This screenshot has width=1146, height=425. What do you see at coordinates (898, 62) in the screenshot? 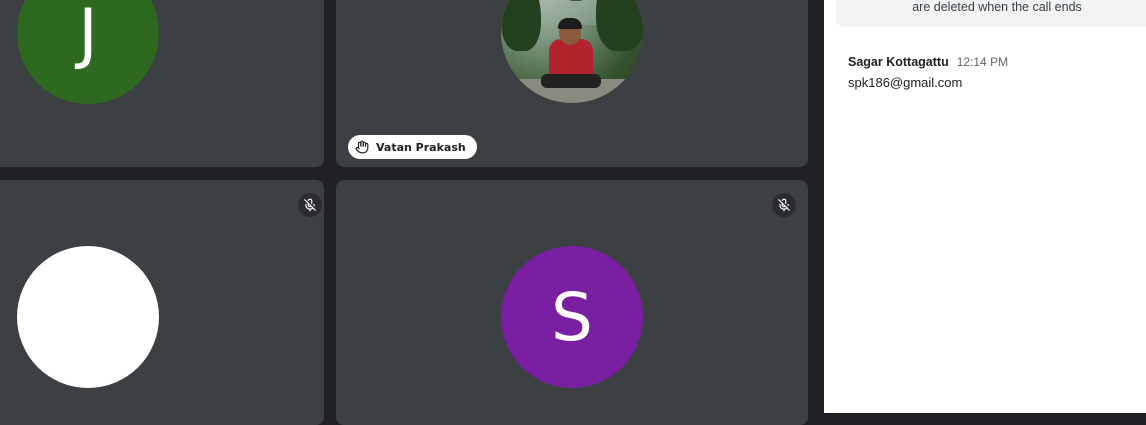
I see `message-sender: Sagar Kottagattu` at bounding box center [898, 62].